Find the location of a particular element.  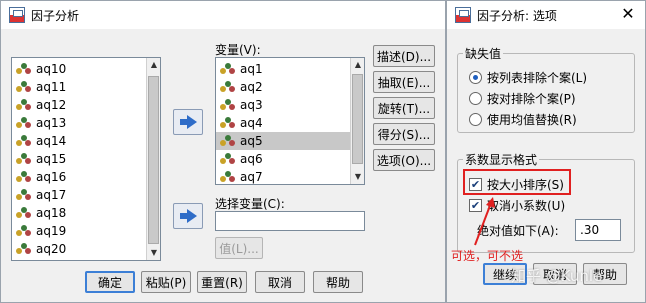

variables-list: aq1 aq2 aq3 aq4 aq5 aq6 aq7 ▲ ▼ is located at coordinates (290, 121).